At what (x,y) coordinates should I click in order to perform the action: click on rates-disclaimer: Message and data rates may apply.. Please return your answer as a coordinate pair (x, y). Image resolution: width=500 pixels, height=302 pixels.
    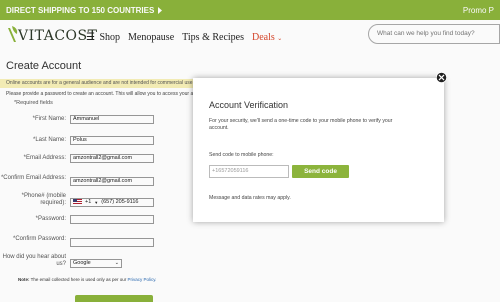
    Looking at the image, I should click on (250, 198).